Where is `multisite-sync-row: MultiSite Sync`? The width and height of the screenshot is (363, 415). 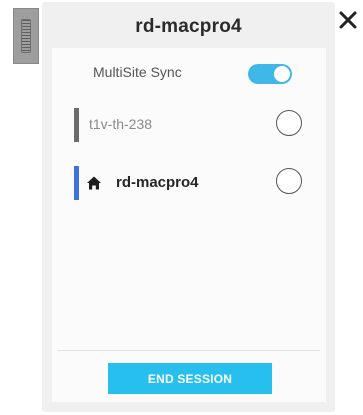 multisite-sync-row: MultiSite Sync is located at coordinates (189, 73).